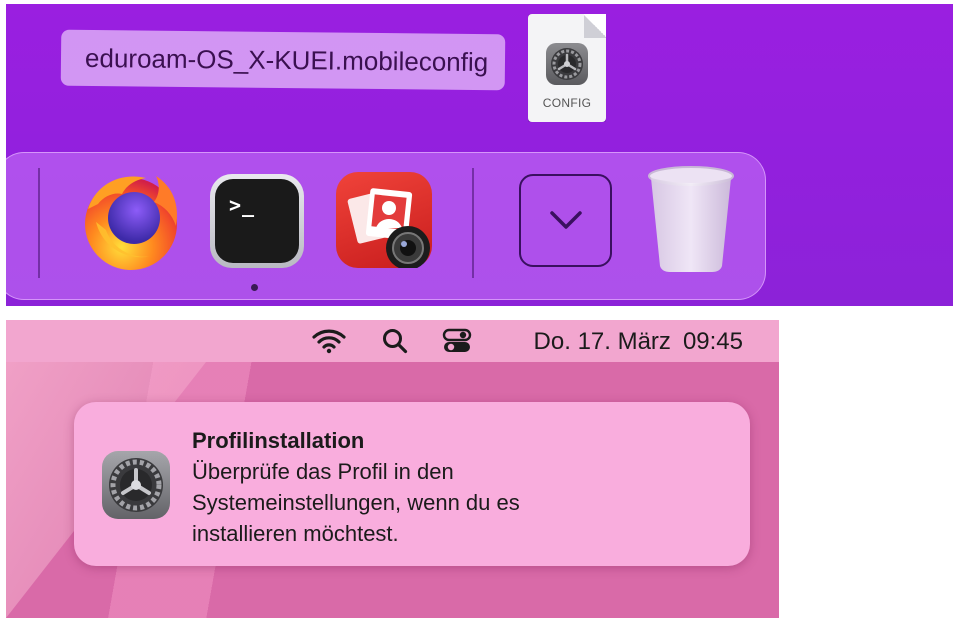 The width and height of the screenshot is (953, 618). I want to click on search-icon, so click(395, 341).